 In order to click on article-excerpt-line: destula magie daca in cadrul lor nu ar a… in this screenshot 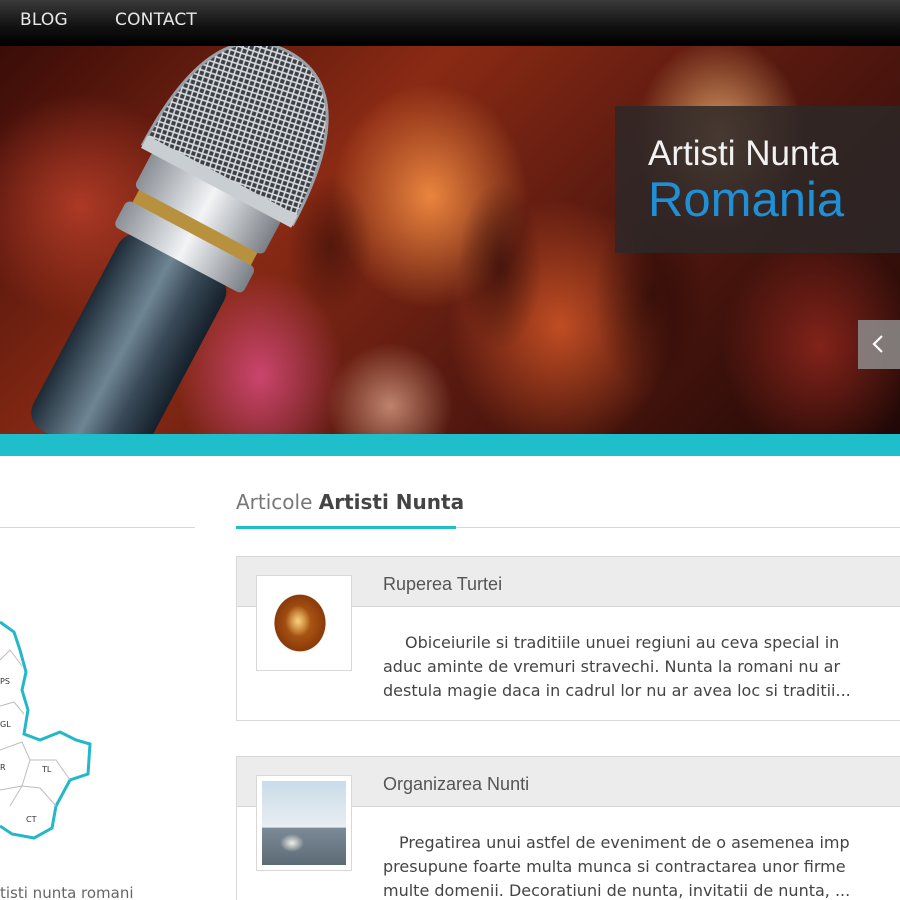, I will do `click(617, 690)`.